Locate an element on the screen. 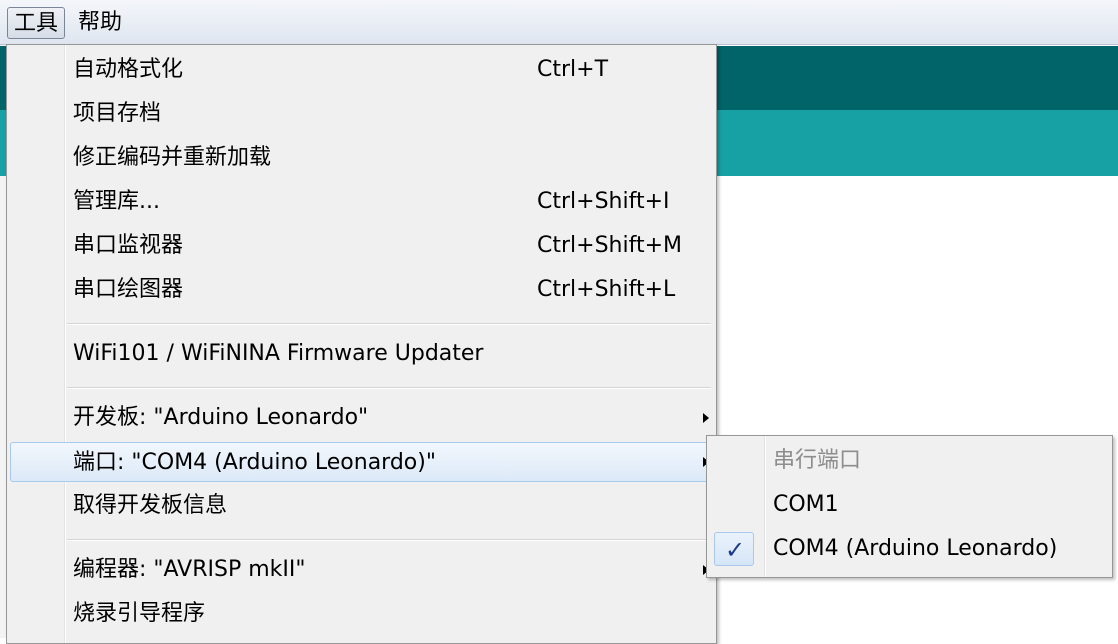 The image size is (1118, 644). menu-item-port: 端口: "COM4 (Arduino Leonardo)" is located at coordinates (361, 462).